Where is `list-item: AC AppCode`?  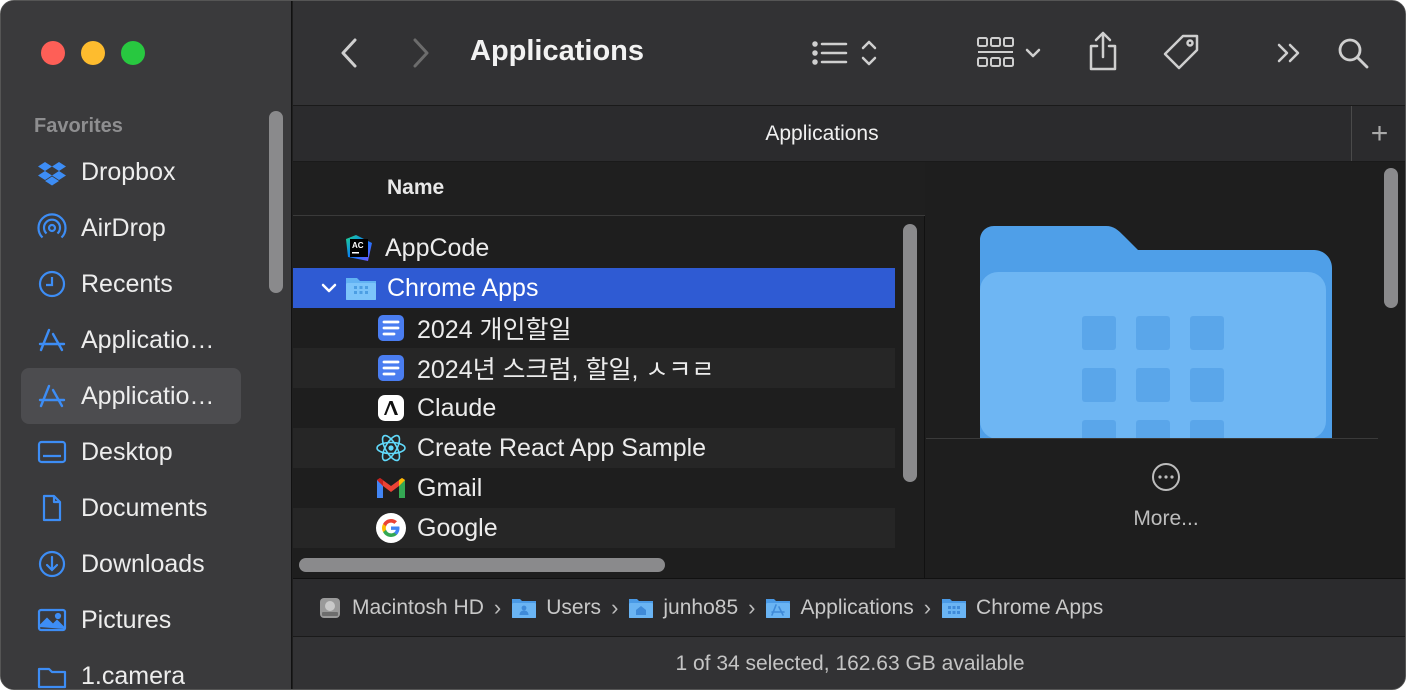
list-item: AC AppCode is located at coordinates (594, 248).